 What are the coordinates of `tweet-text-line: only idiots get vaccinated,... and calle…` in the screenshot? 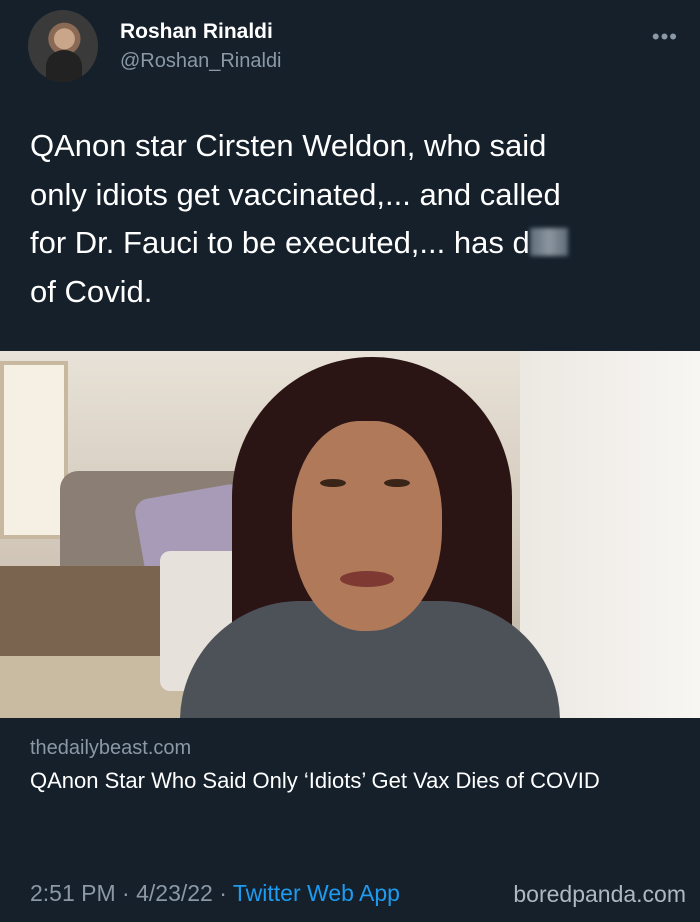 It's located at (295, 194).